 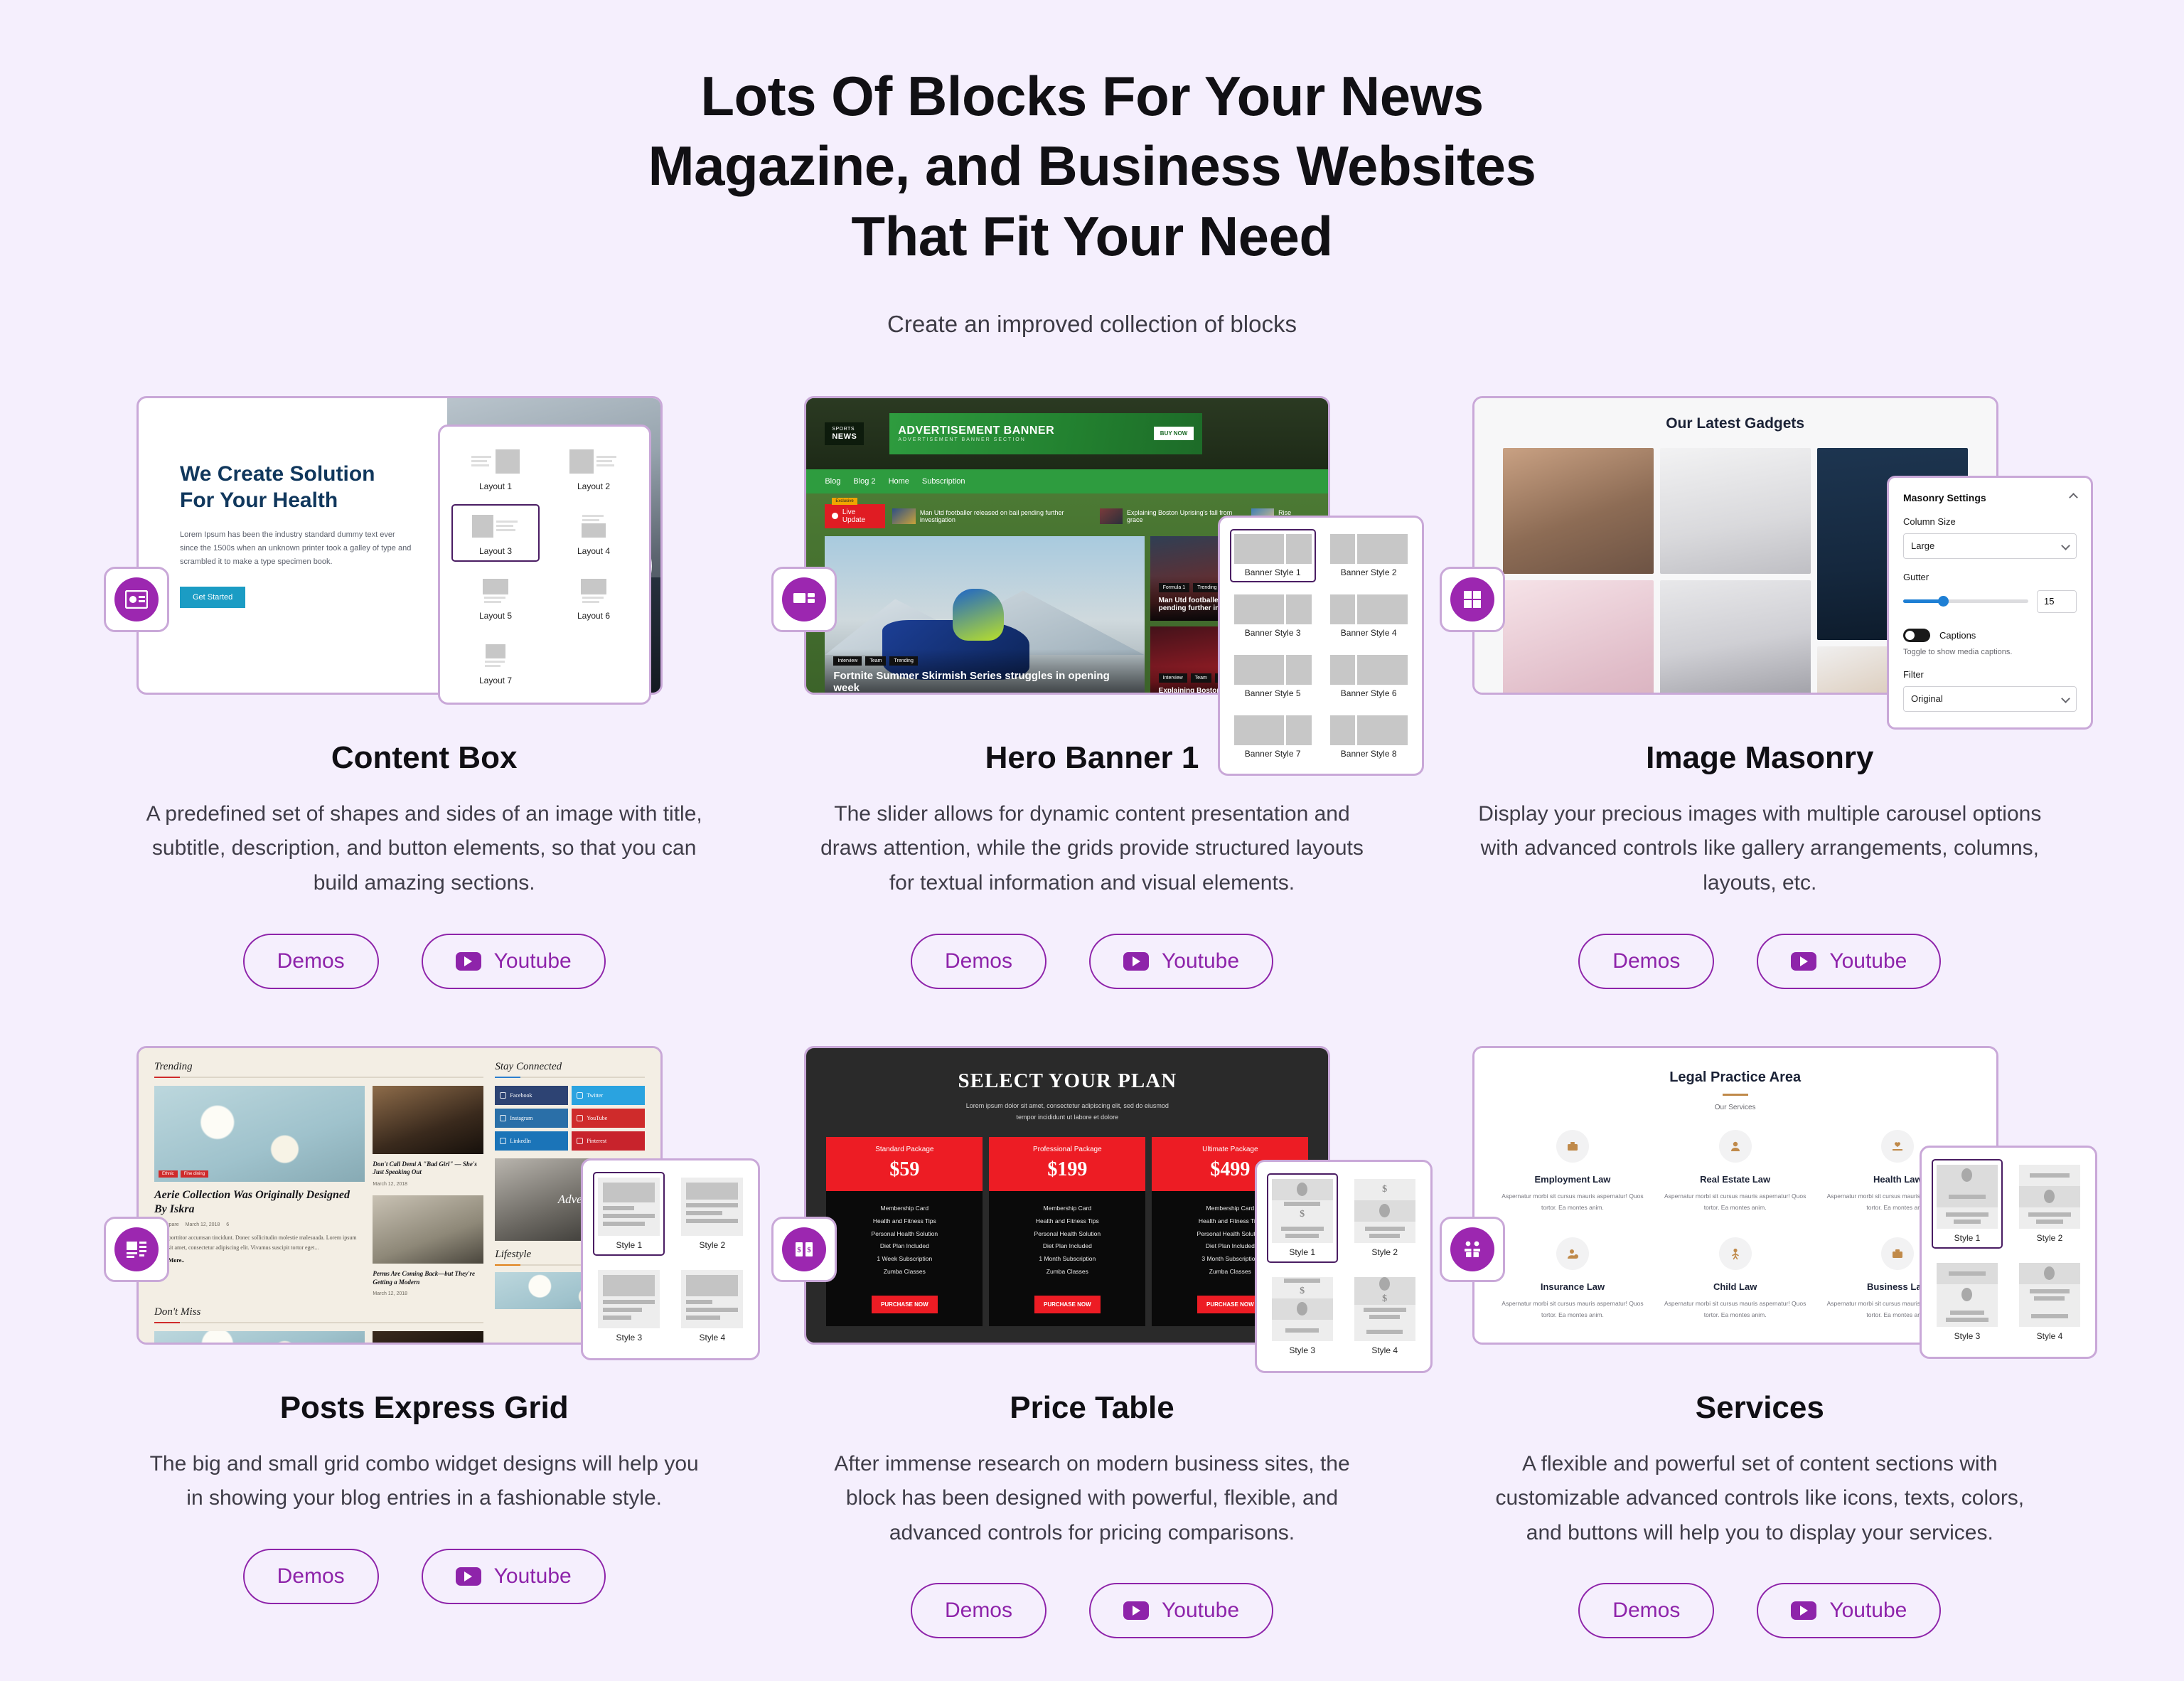 What do you see at coordinates (1369, 737) in the screenshot?
I see `banner-style-option-8: Banner Style 8` at bounding box center [1369, 737].